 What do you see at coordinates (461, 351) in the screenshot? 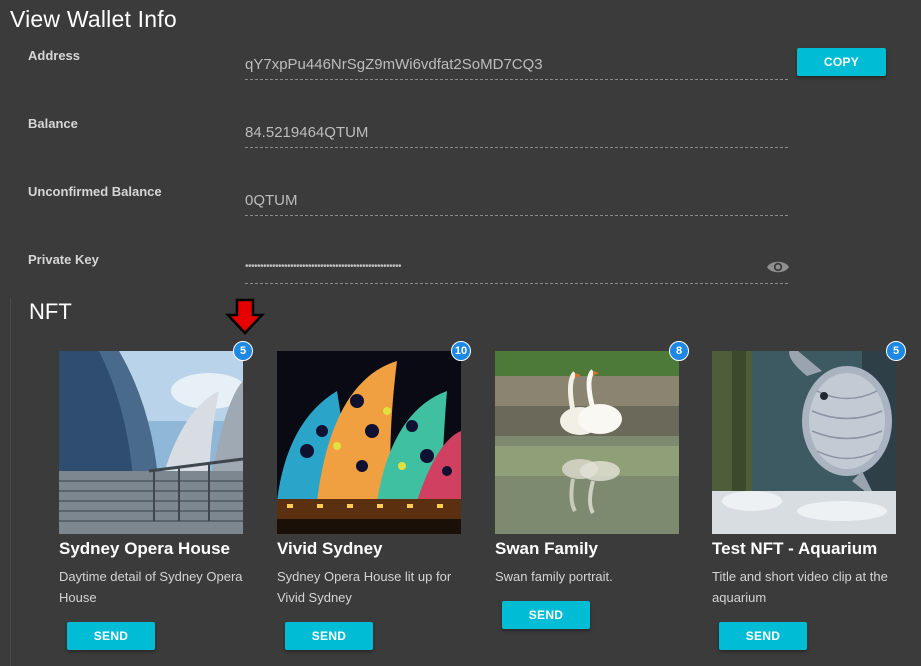
I see `nft-count-badge: 10` at bounding box center [461, 351].